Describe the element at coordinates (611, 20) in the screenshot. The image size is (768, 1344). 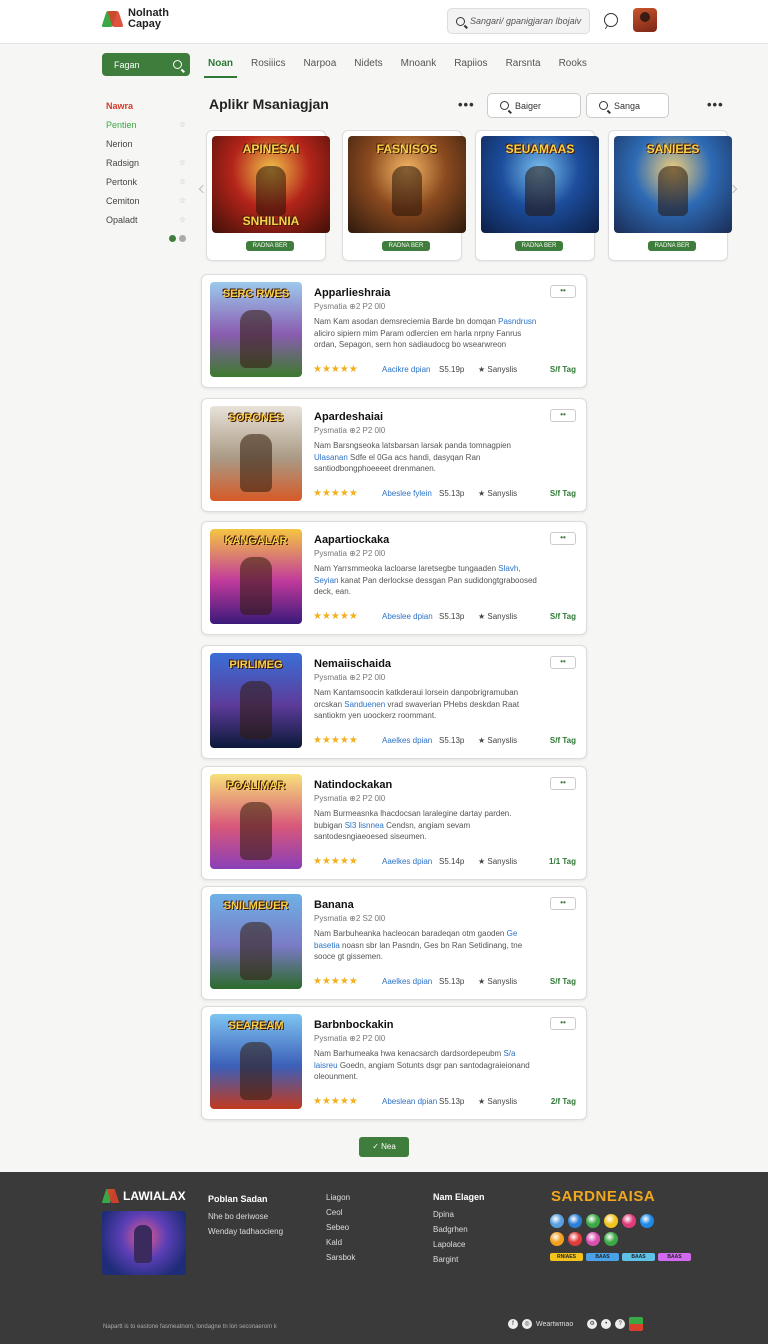
I see `chat-icon` at that location.